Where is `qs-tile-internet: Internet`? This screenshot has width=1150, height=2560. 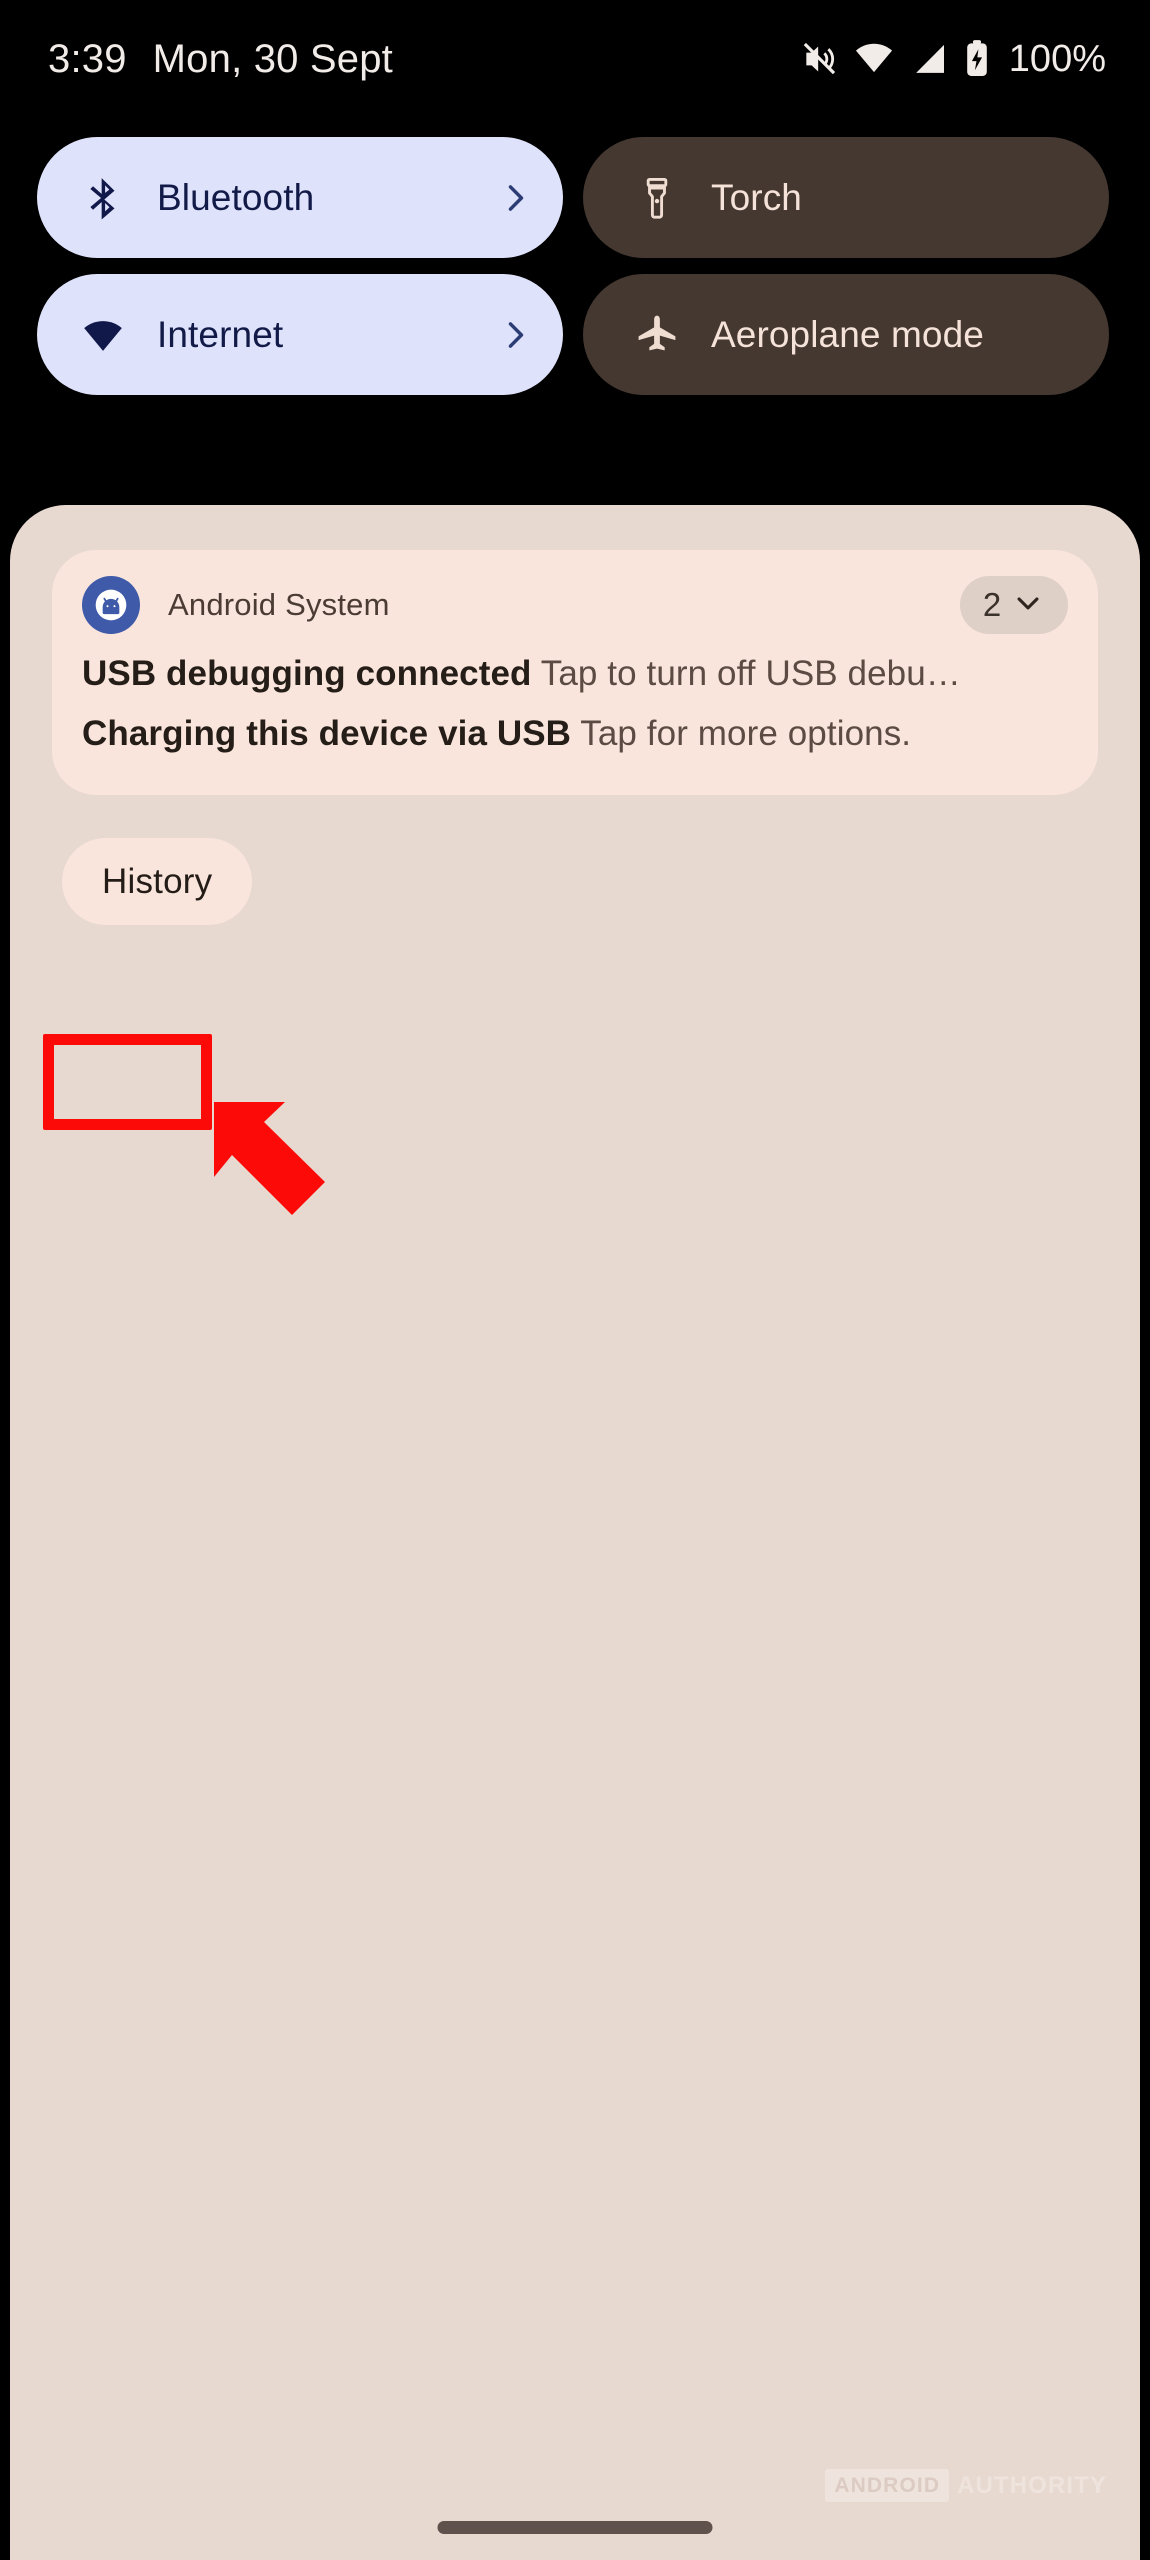 qs-tile-internet: Internet is located at coordinates (300, 334).